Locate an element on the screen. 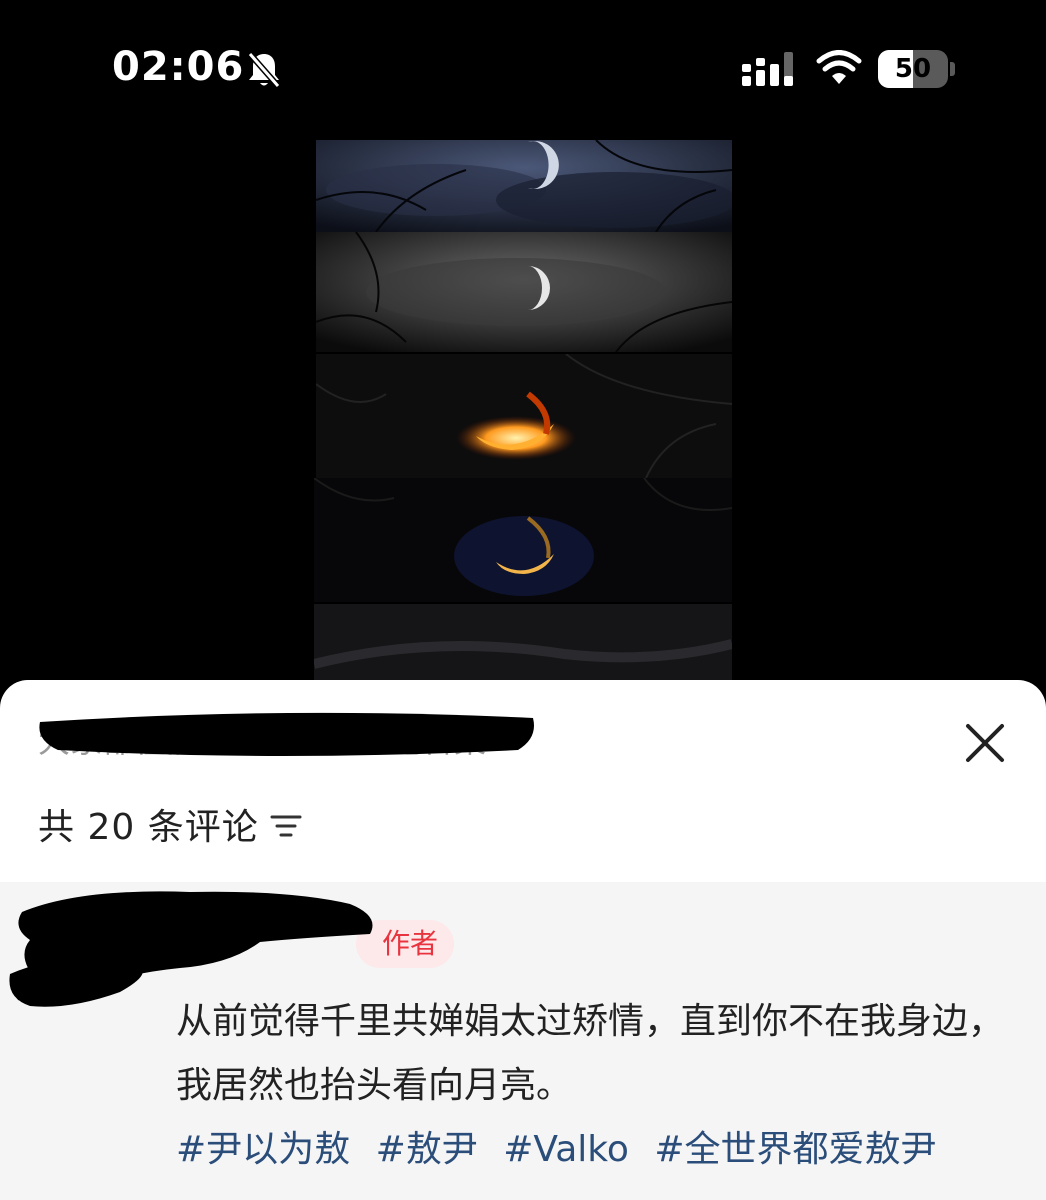  battery-icon: 50 is located at coordinates (917, 69).